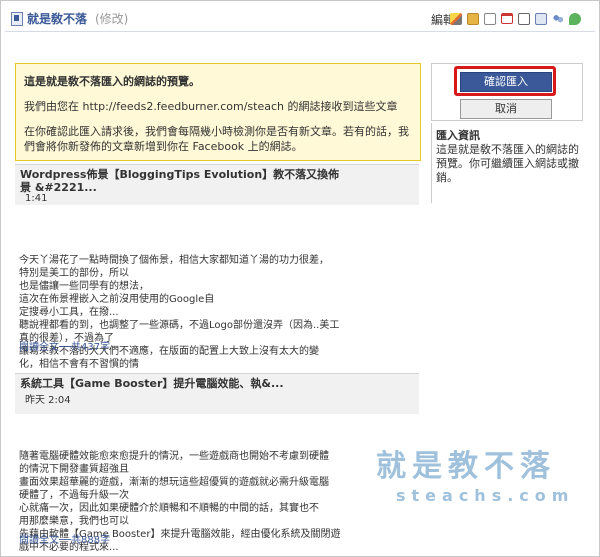 This screenshot has width=600, height=557. What do you see at coordinates (84, 286) in the screenshot?
I see `post-text-line: 也是儘讓一些同學有的想法，` at bounding box center [84, 286].